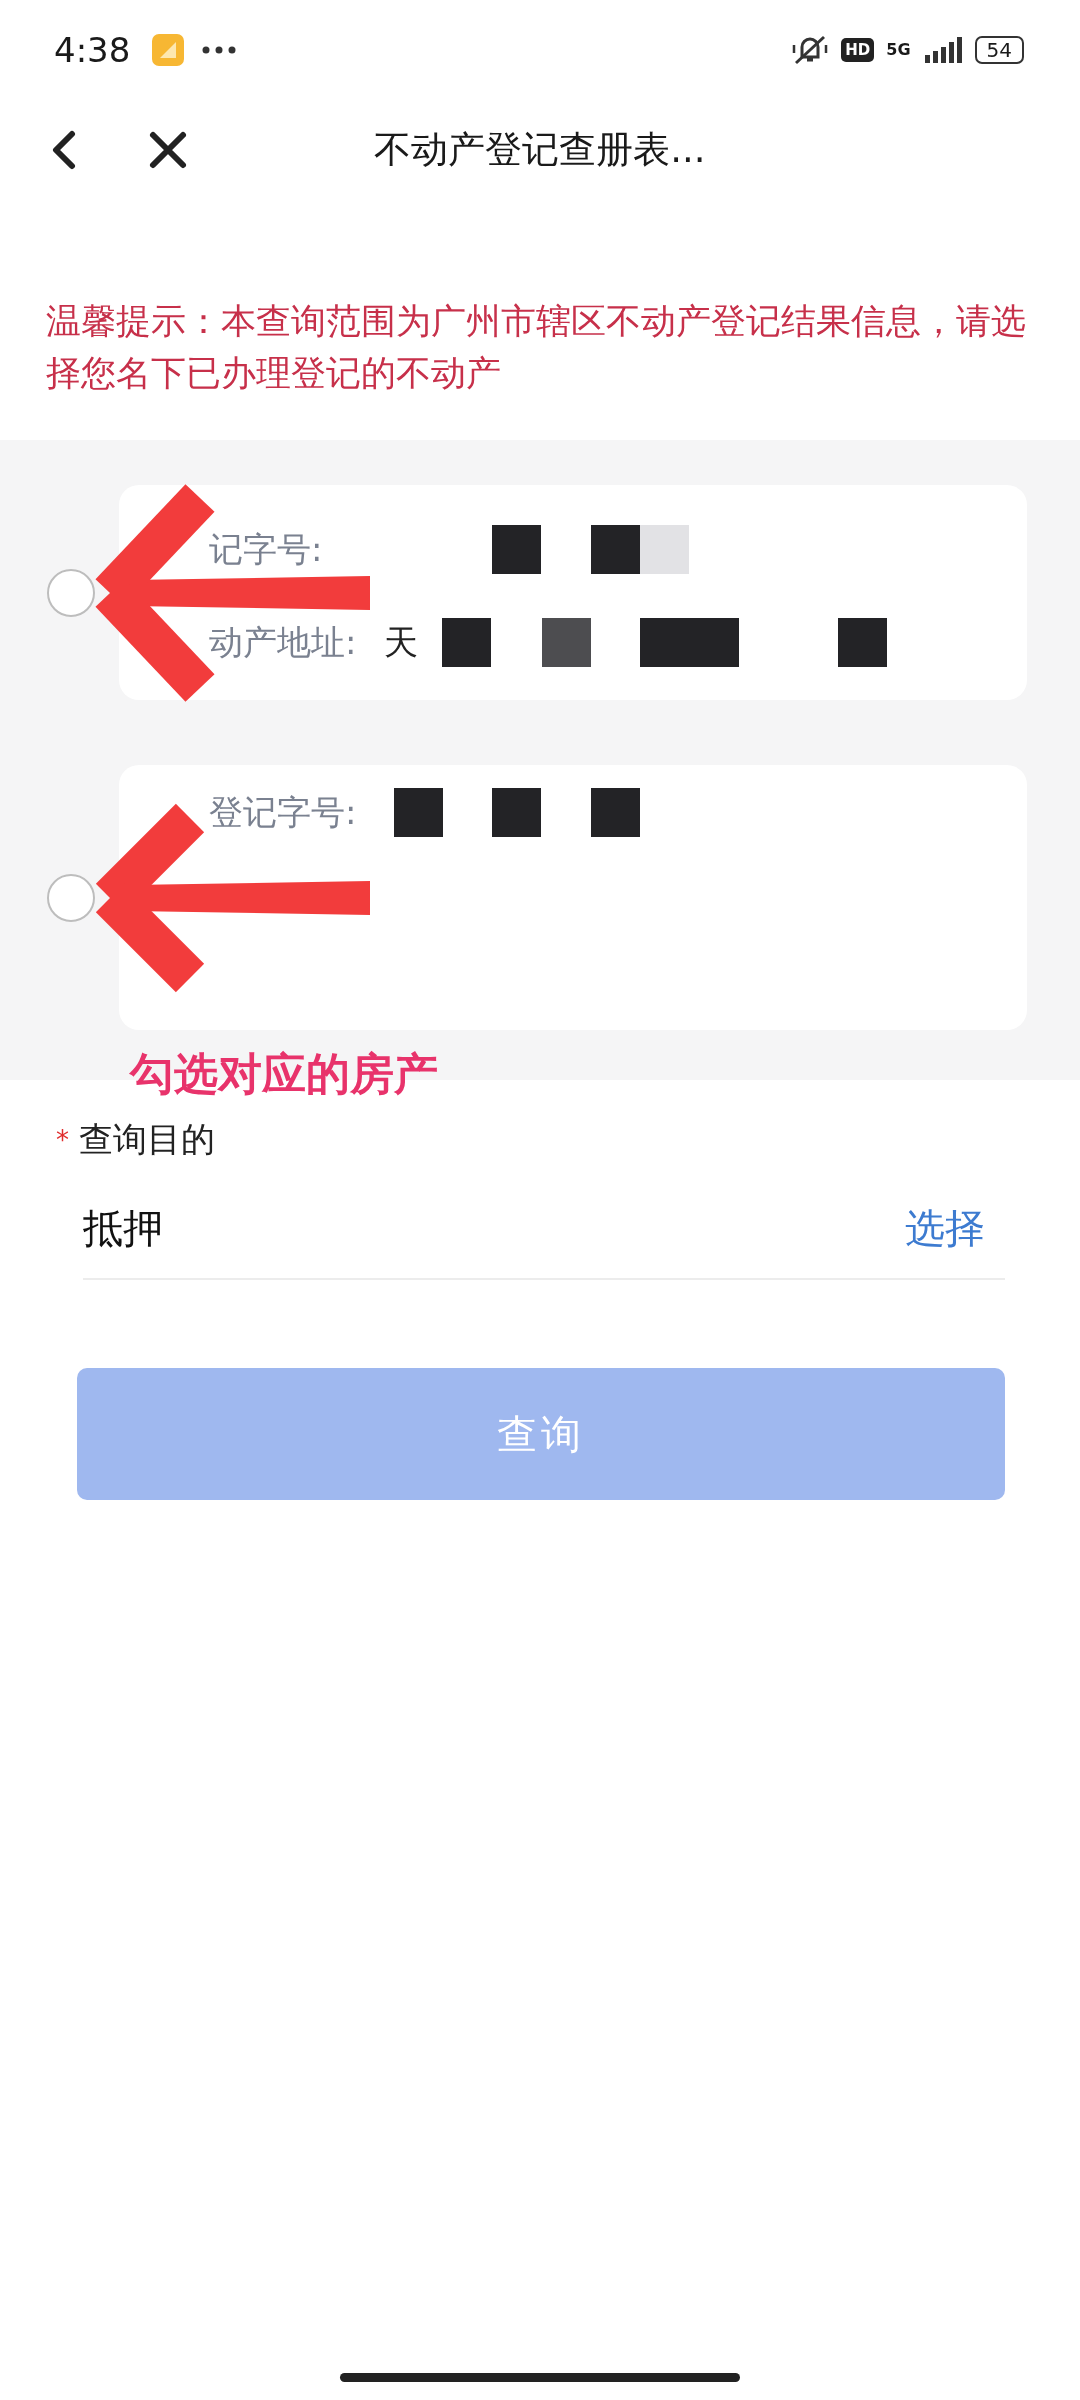 This screenshot has width=1080, height=2400. Describe the element at coordinates (942, 50) in the screenshot. I see `signal-icon` at that location.